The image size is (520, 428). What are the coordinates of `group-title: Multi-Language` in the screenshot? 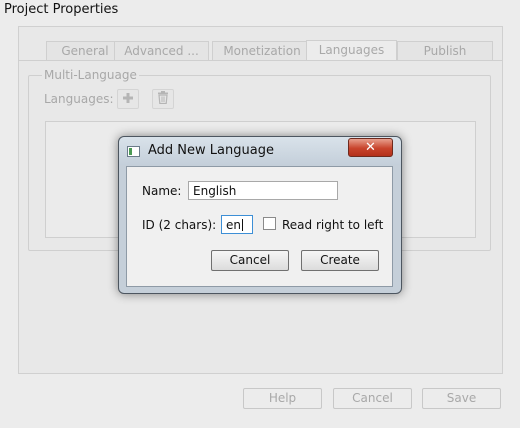 It's located at (90, 75).